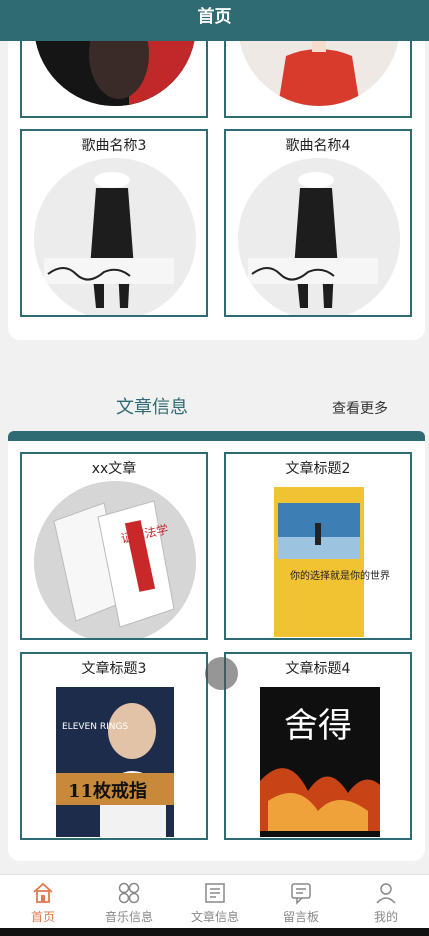 The height and width of the screenshot is (936, 429). What do you see at coordinates (385, 917) in the screenshot?
I see `tab-label: 我的` at bounding box center [385, 917].